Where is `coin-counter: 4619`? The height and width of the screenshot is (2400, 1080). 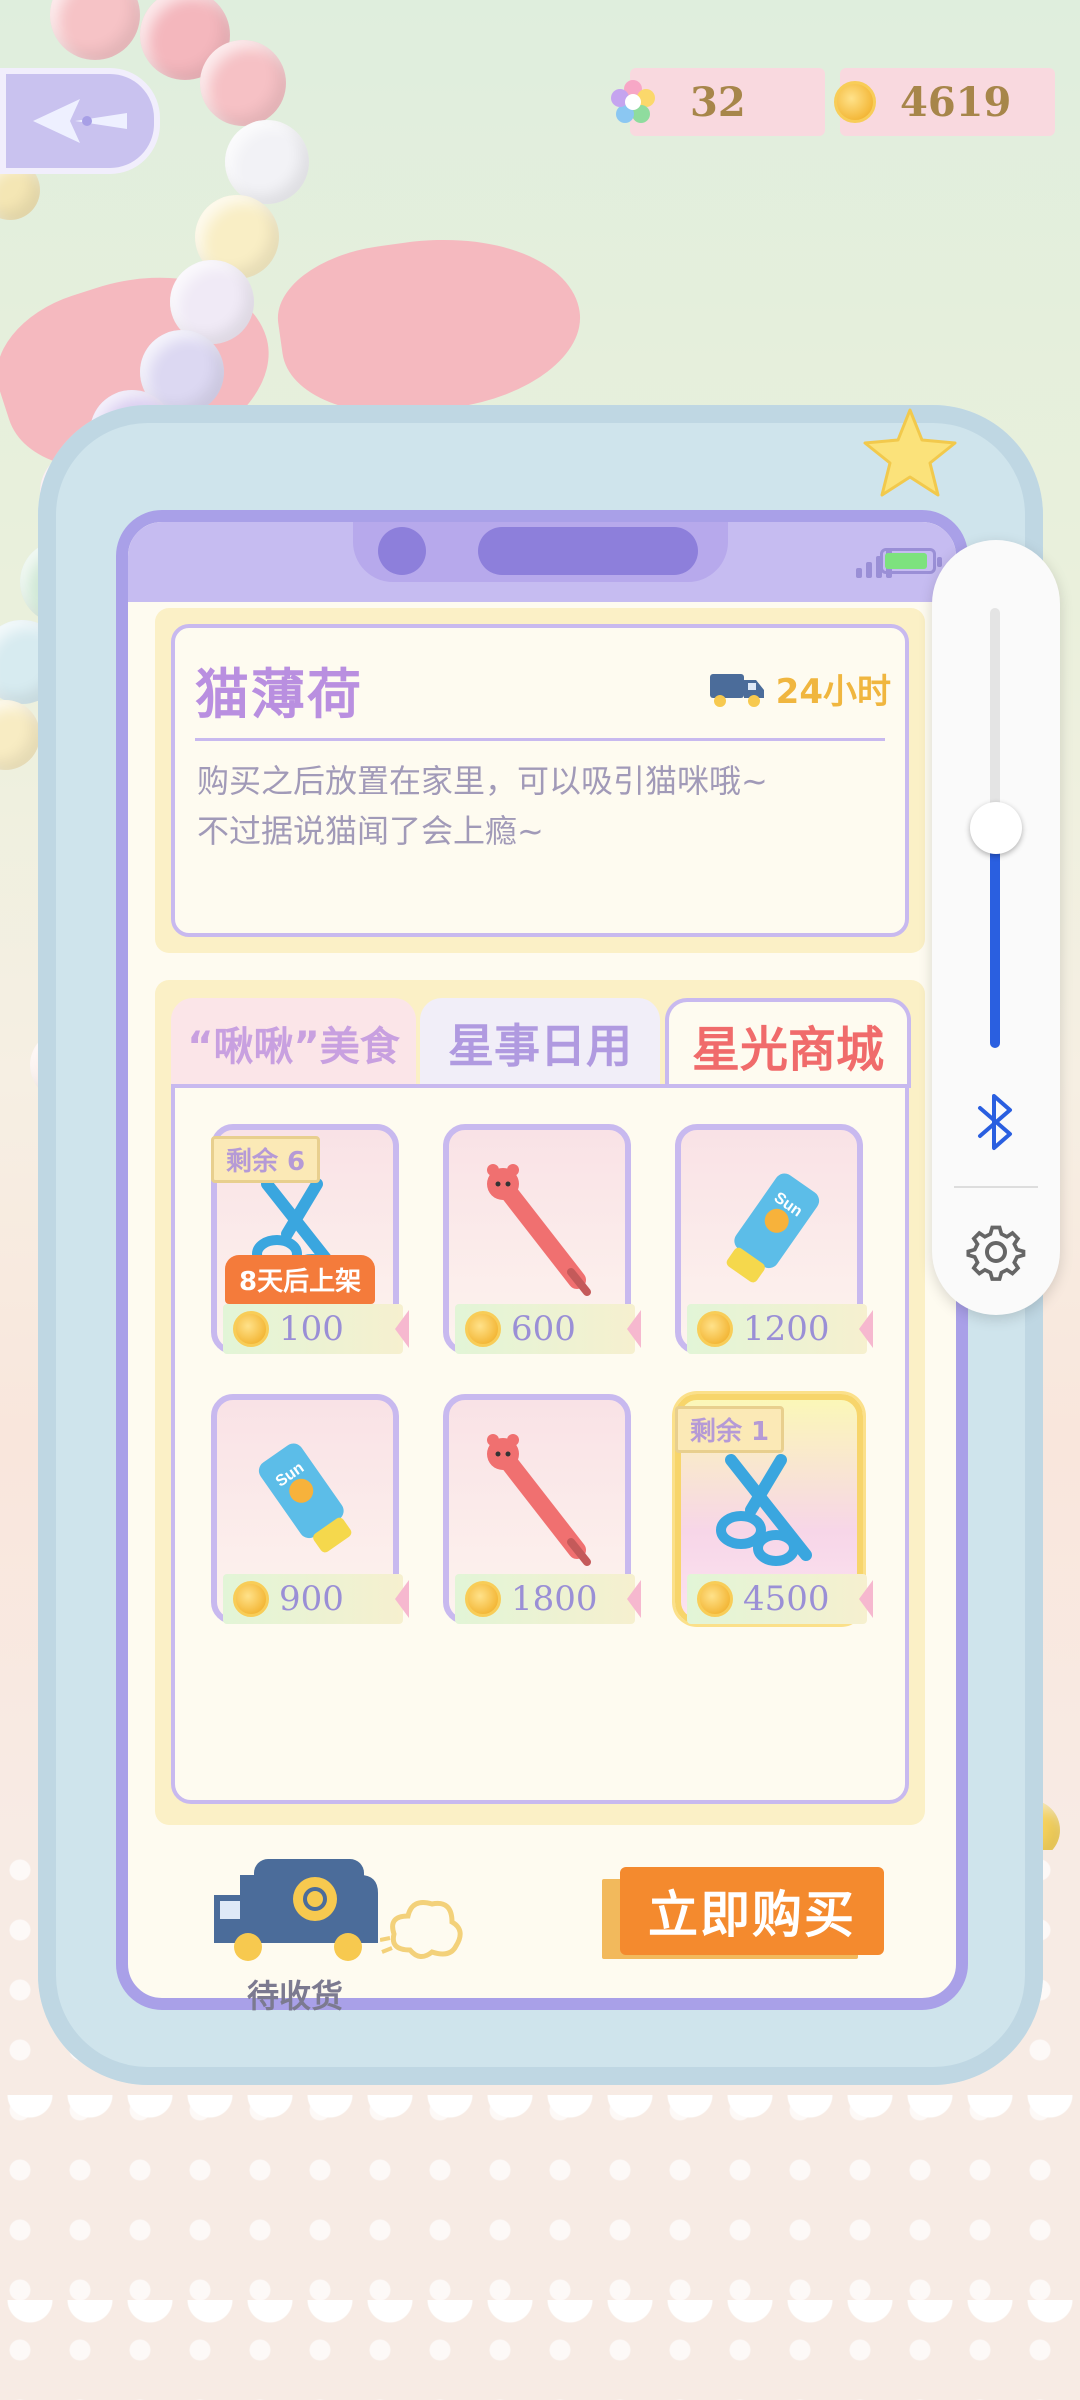 coin-counter: 4619 is located at coordinates (944, 102).